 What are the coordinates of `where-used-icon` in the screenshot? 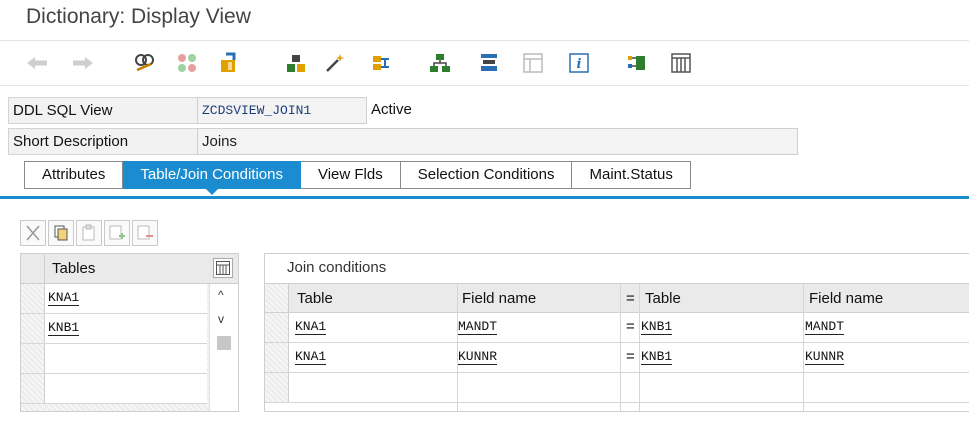 It's located at (296, 63).